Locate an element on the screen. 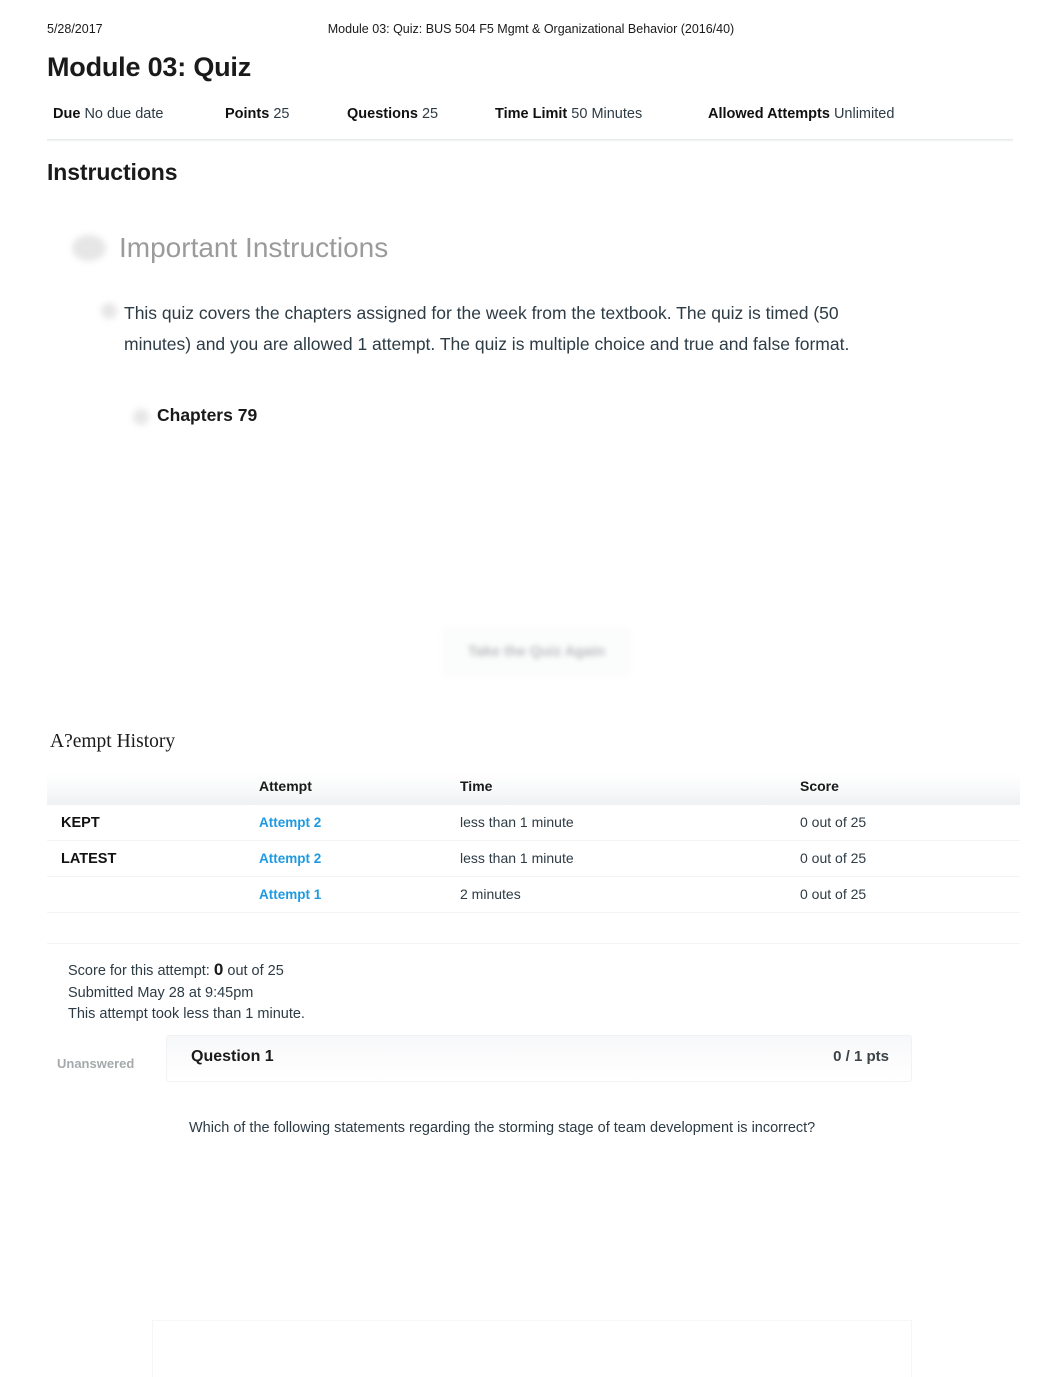  important-instructions-title: Important Instructions is located at coordinates (254, 247).